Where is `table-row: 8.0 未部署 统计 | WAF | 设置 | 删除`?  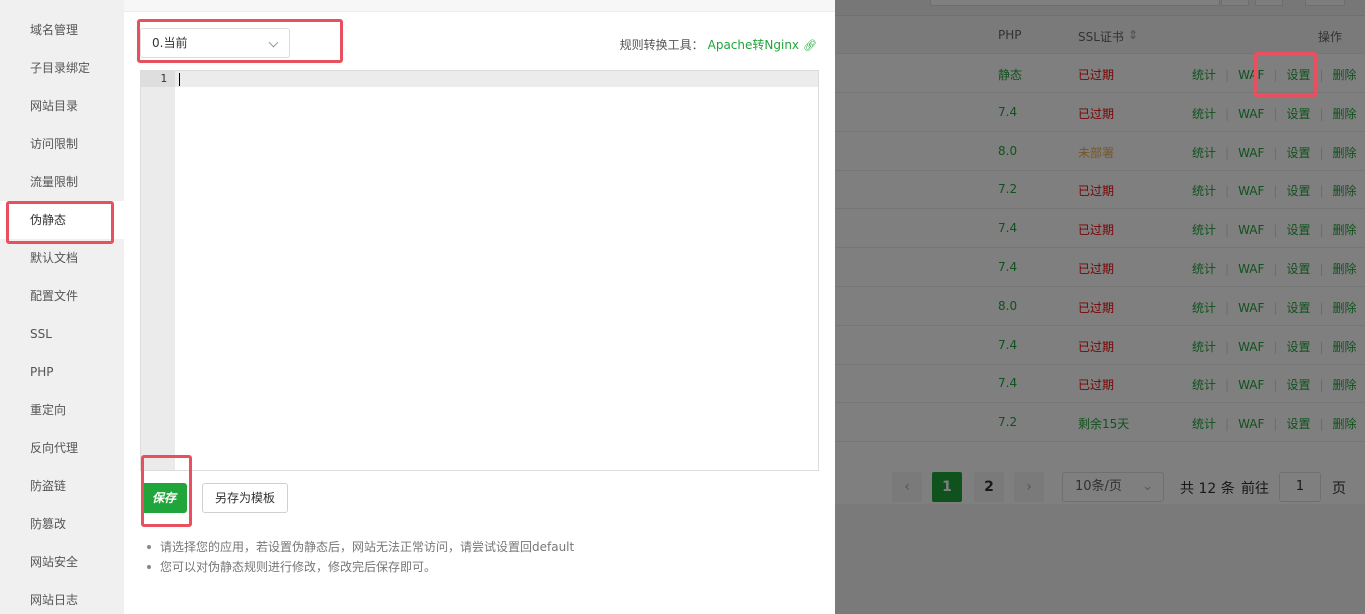 table-row: 8.0 未部署 统计 | WAF | 设置 | 删除 is located at coordinates (1100, 151).